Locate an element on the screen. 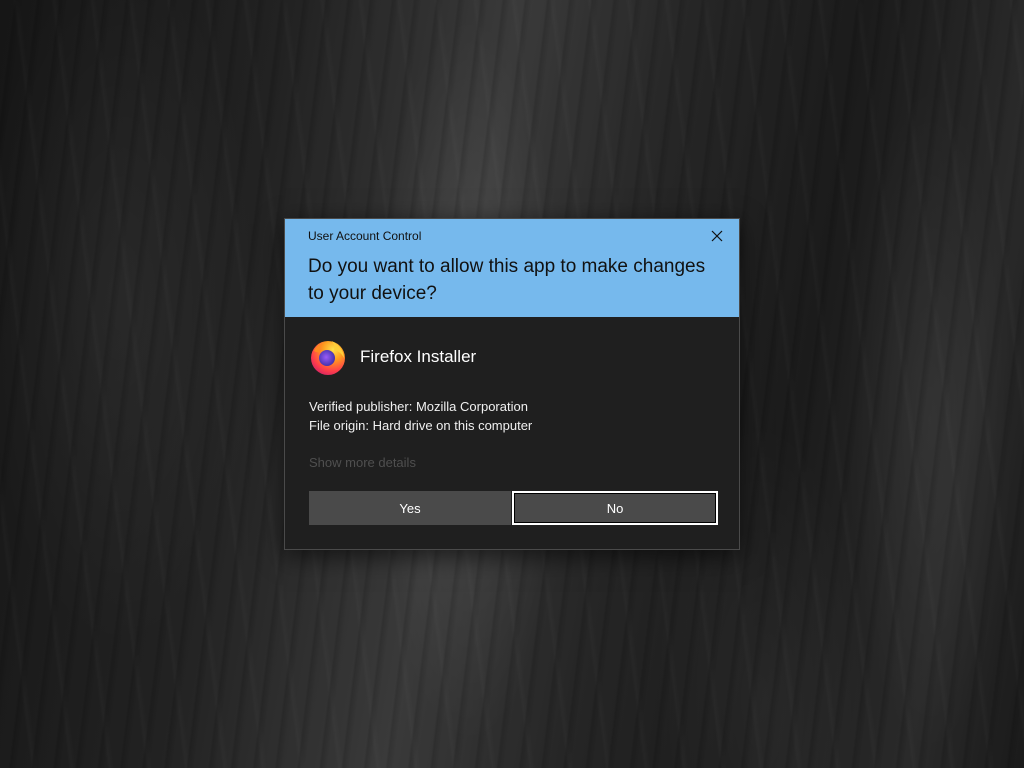 The image size is (1024, 768). no-button: No is located at coordinates (615, 508).